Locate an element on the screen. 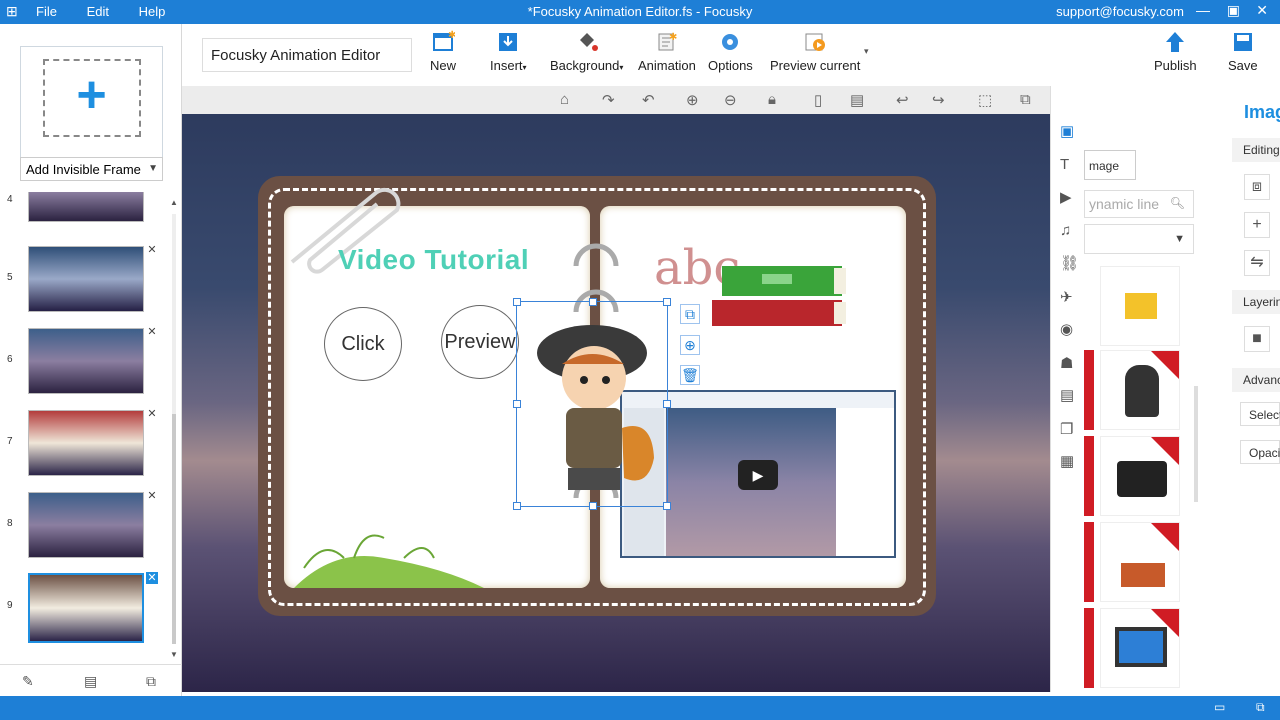  preview-options-icon: ▾ is located at coordinates (866, 51).